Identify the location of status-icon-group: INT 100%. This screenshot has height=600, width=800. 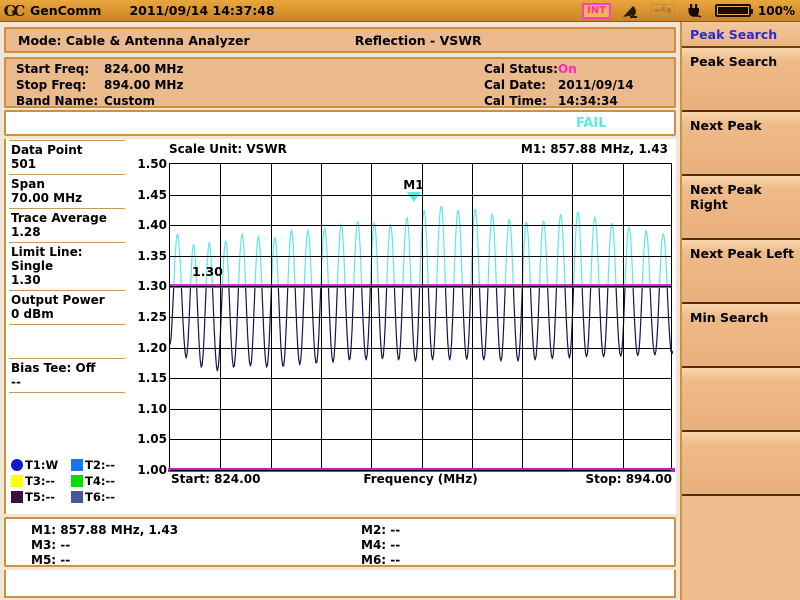
(691, 10).